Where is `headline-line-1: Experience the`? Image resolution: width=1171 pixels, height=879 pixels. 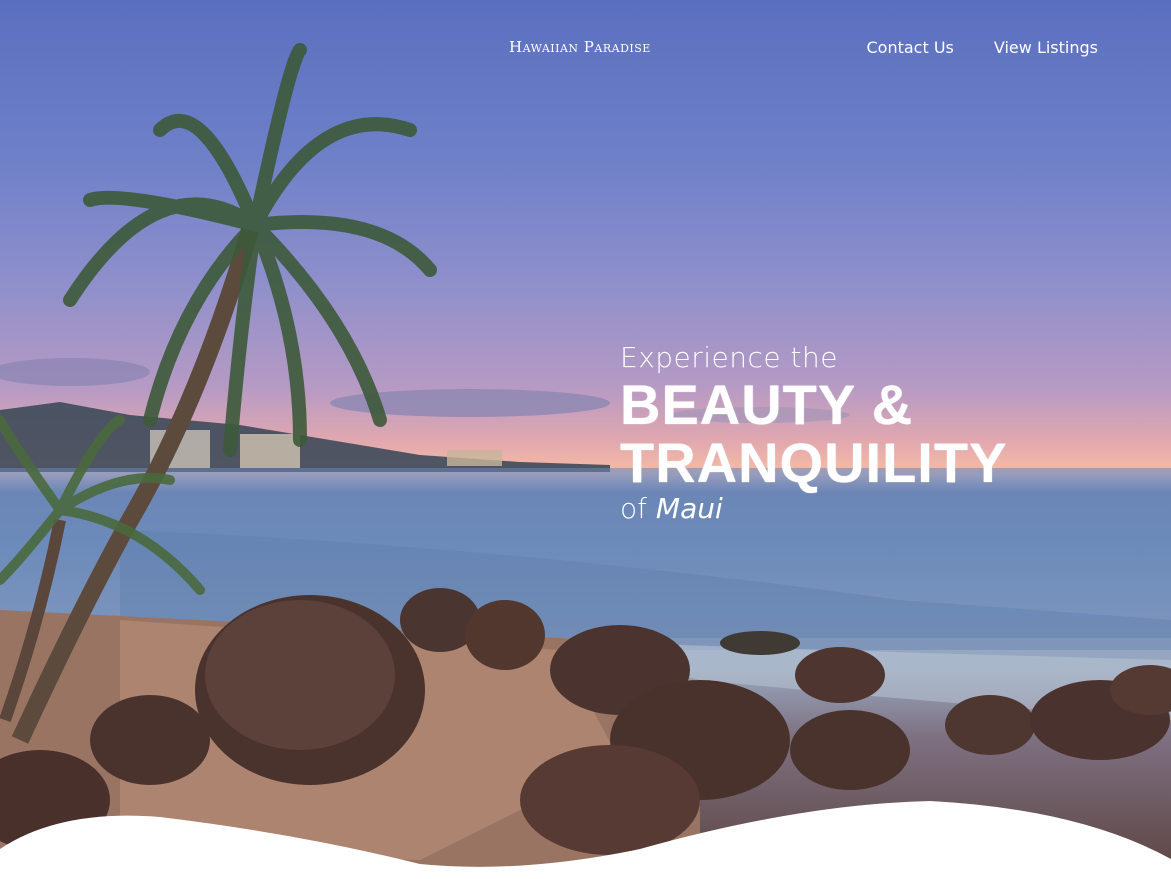 headline-line-1: Experience the is located at coordinates (729, 357).